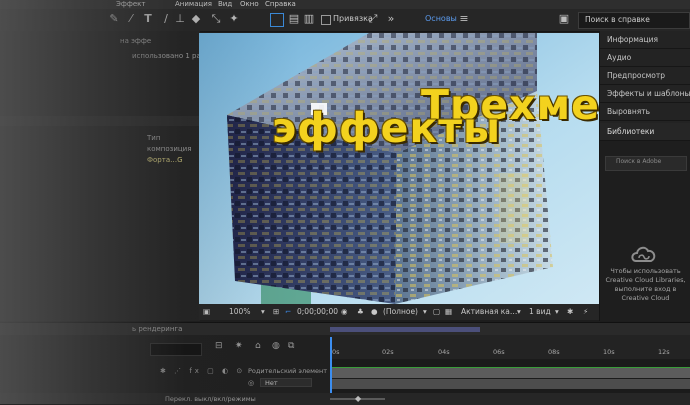  What do you see at coordinates (448, 311) in the screenshot?
I see `transparency-grid-icon: ▦` at bounding box center [448, 311].